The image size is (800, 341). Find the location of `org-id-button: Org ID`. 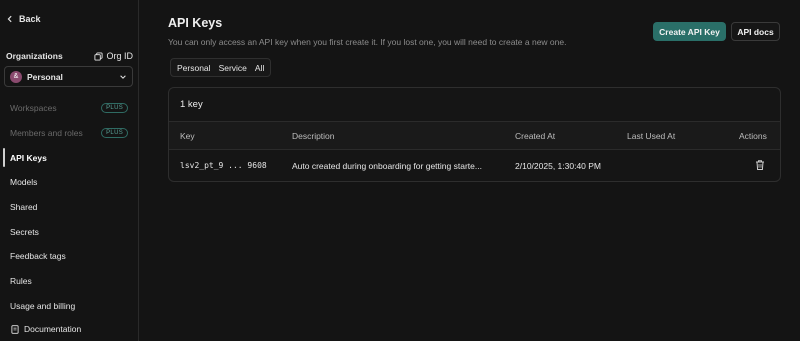

org-id-button: Org ID is located at coordinates (113, 56).